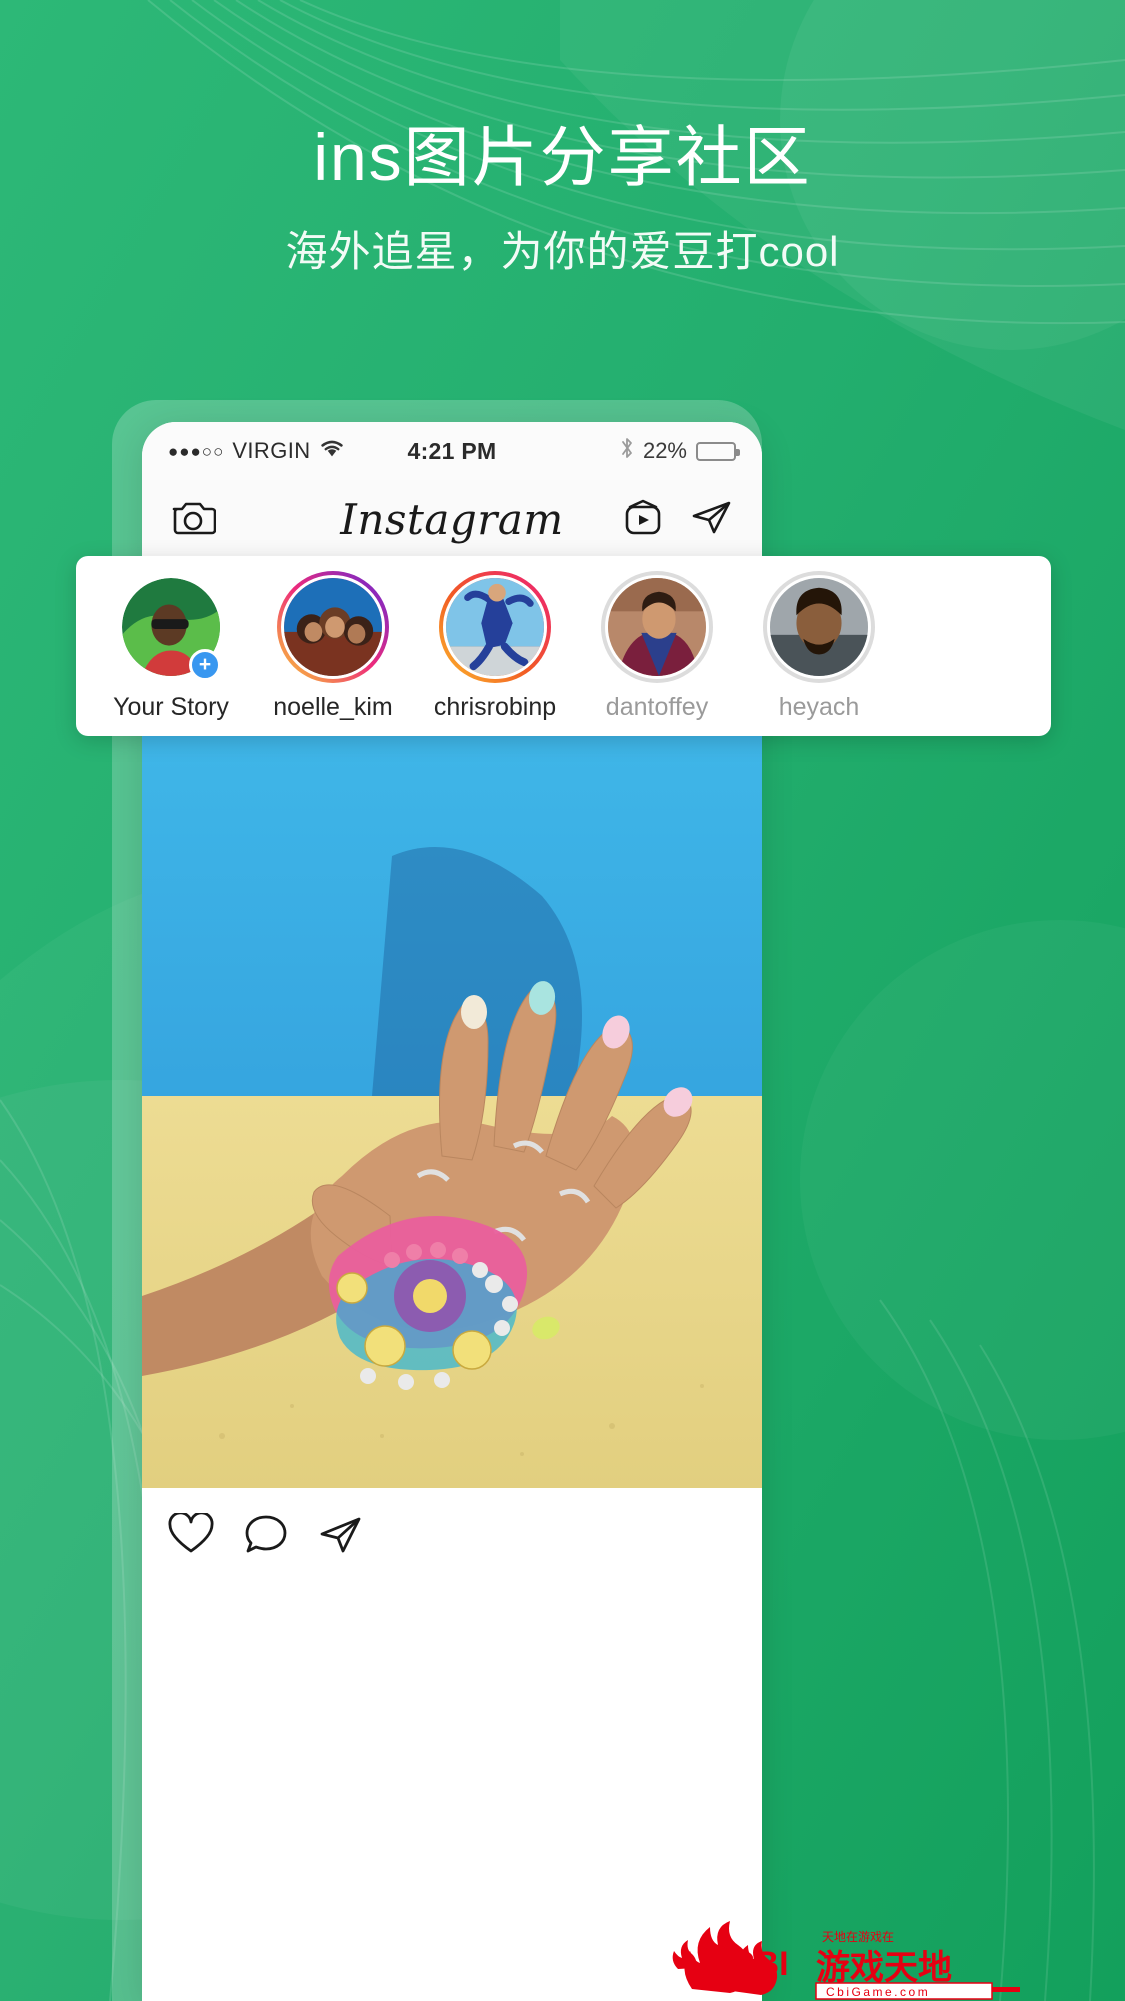 This screenshot has height=2001, width=1125. Describe the element at coordinates (858, 1937) in the screenshot. I see `watermark-tagline: 天地在游戏在` at that location.